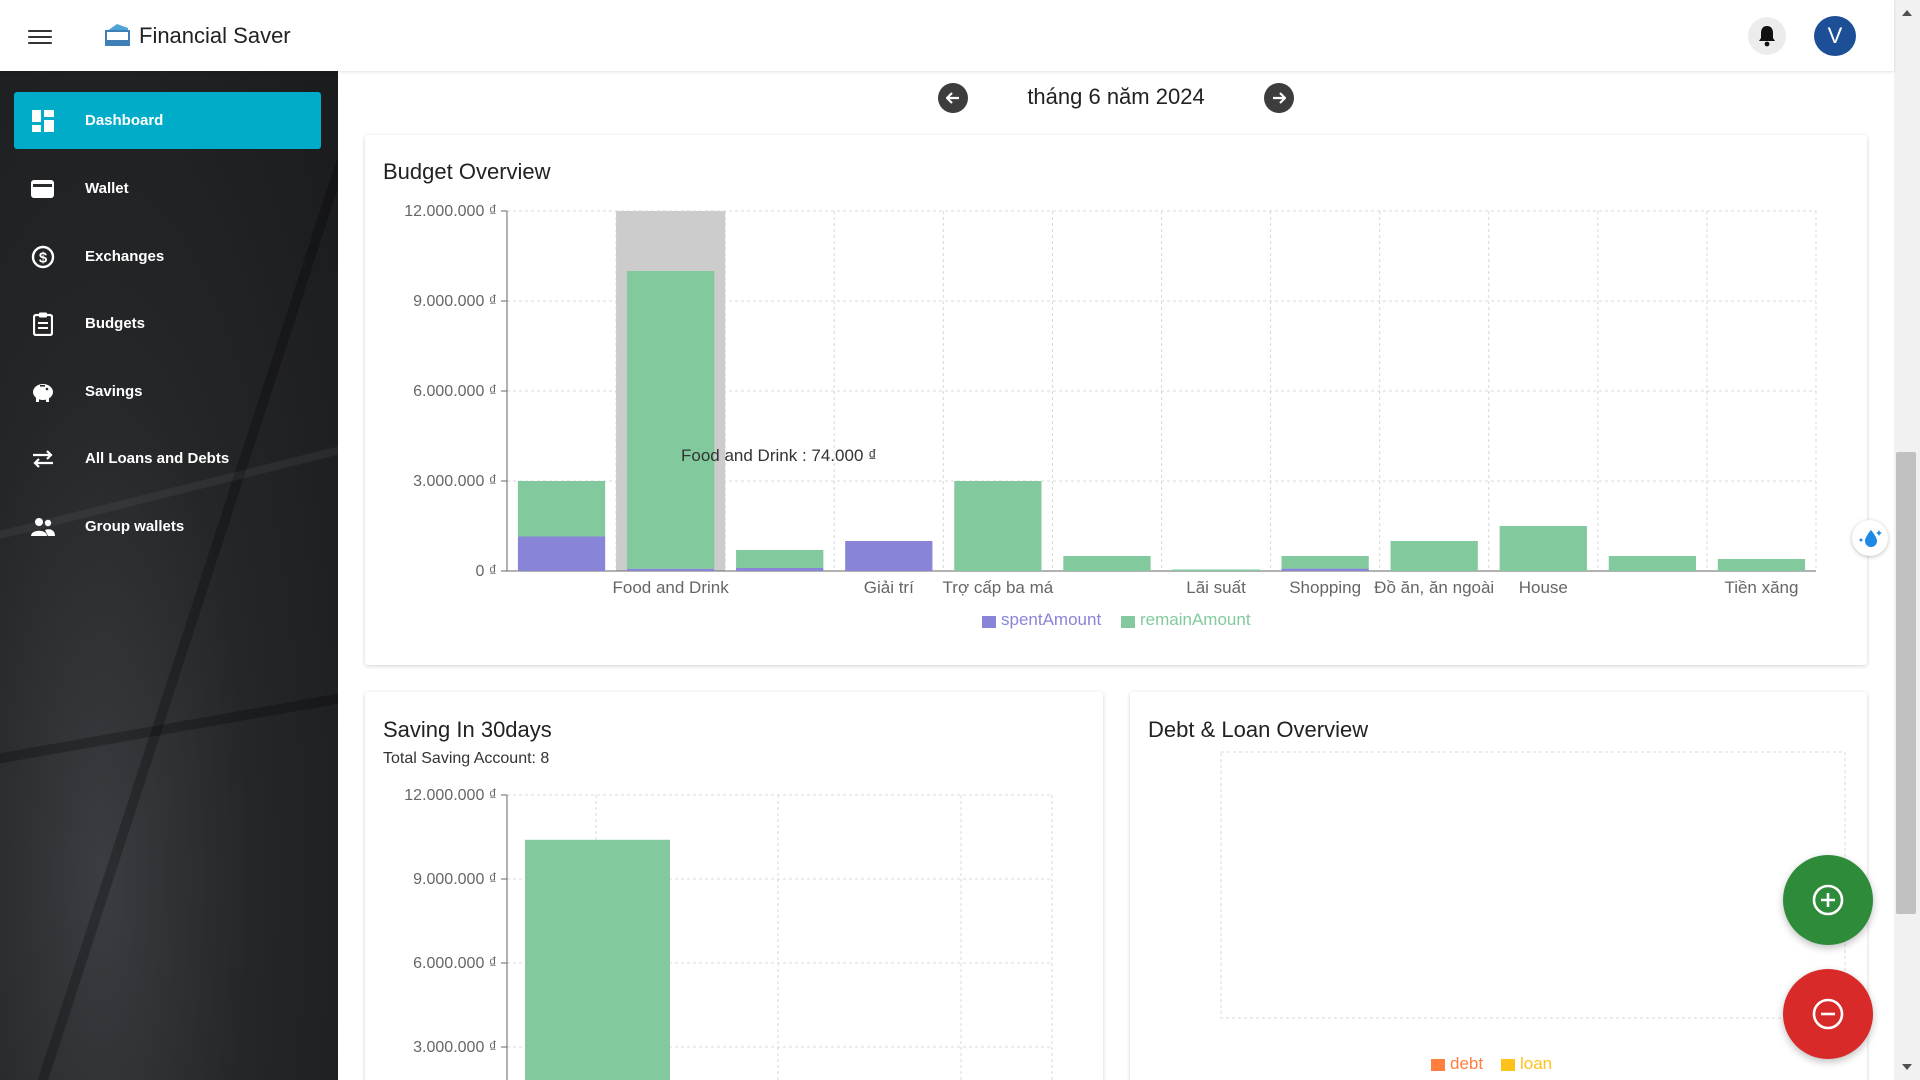 Image resolution: width=1920 pixels, height=1080 pixels. I want to click on sidebar-item-group-wallets: Group wallets, so click(167, 526).